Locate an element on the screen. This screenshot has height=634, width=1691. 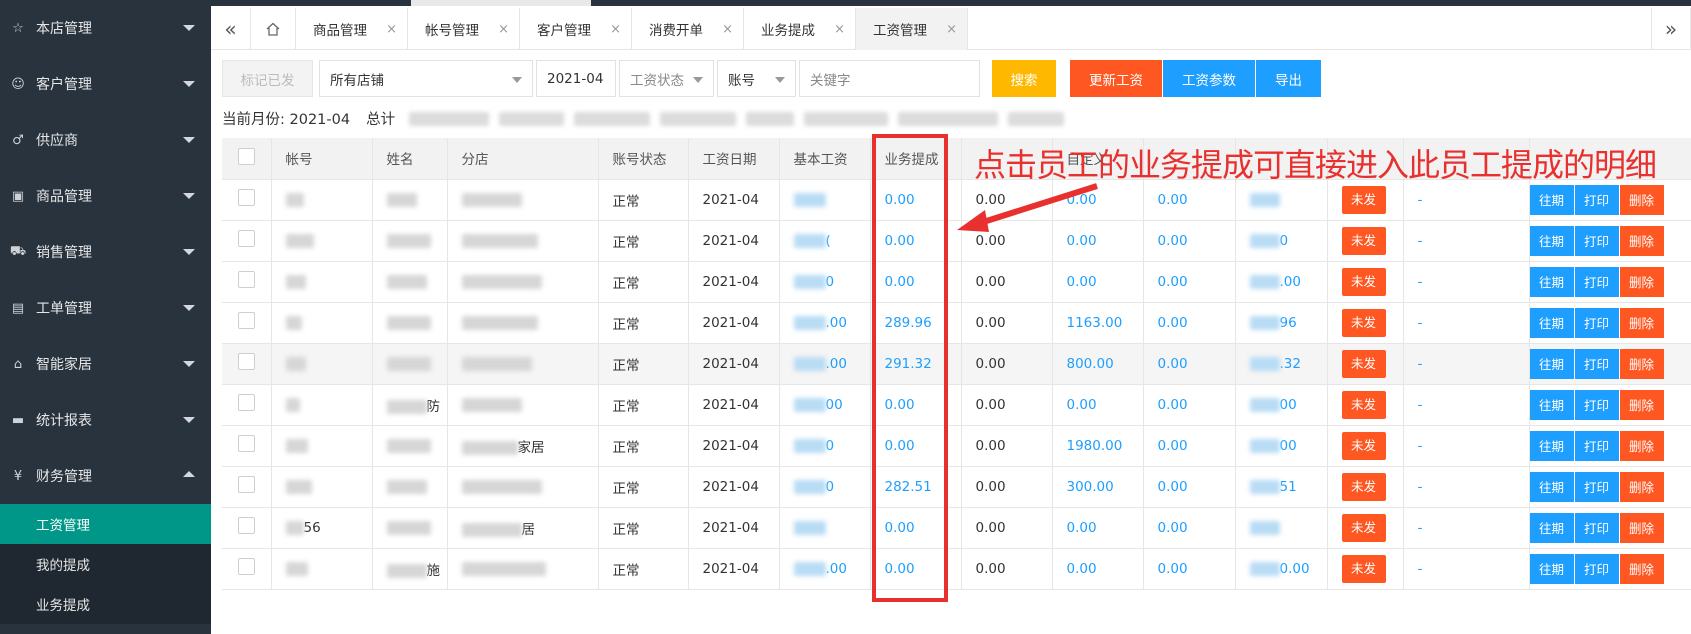
export-button: 导出 is located at coordinates (1288, 78).